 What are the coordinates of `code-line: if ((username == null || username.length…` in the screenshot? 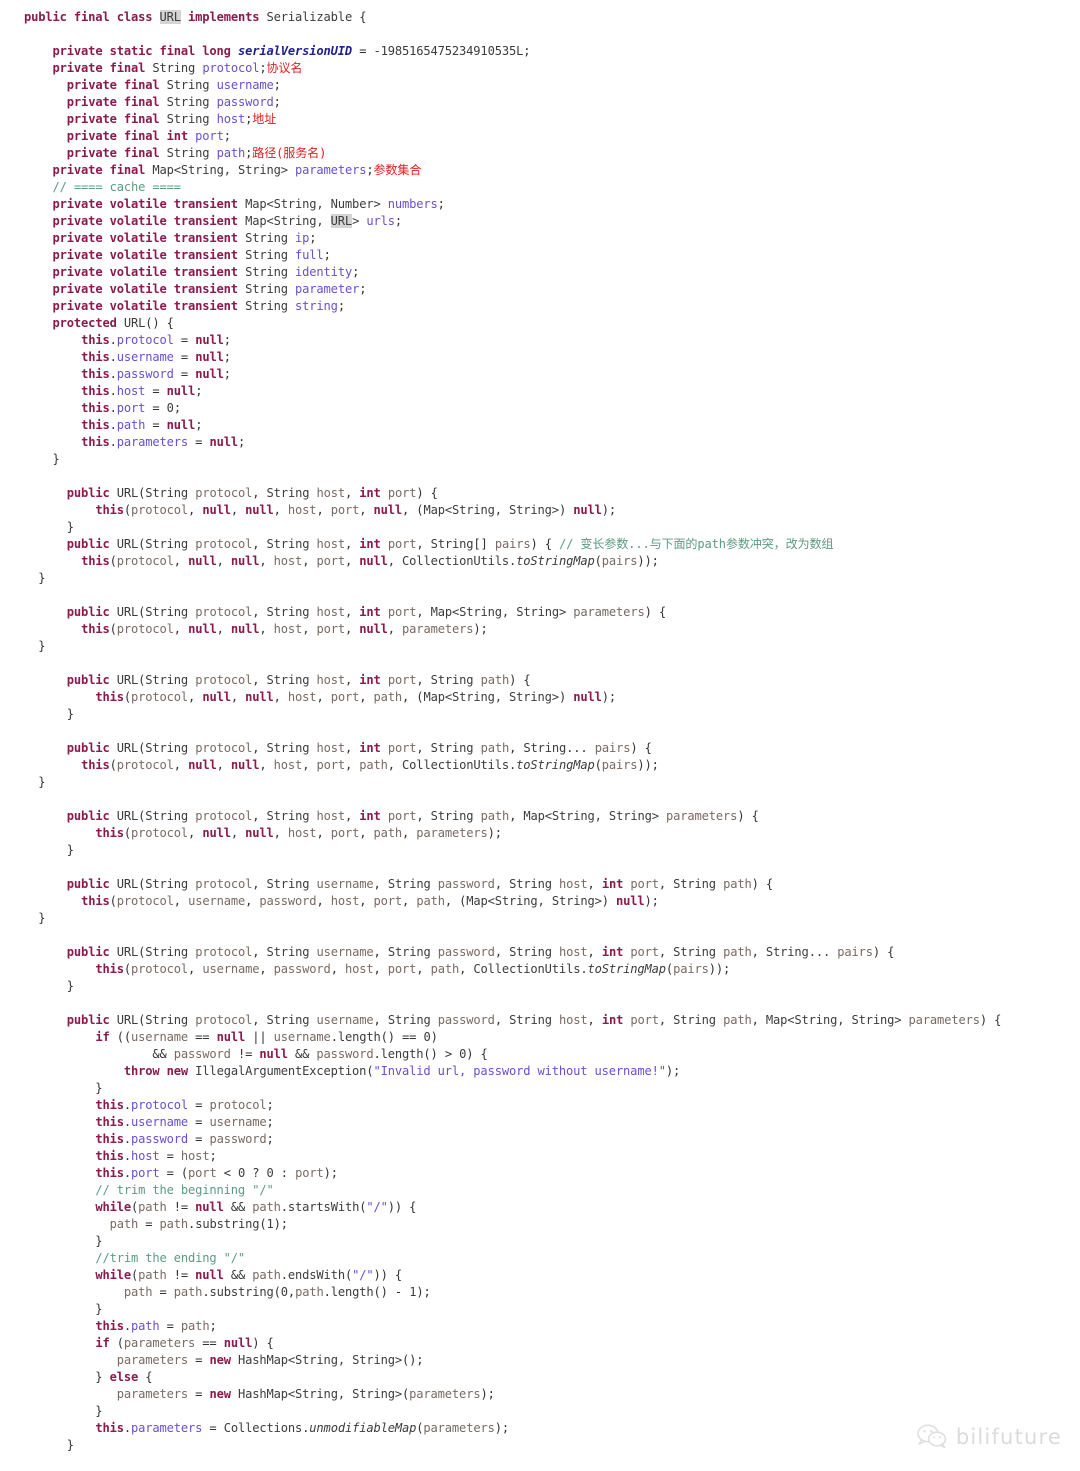 It's located at (266, 1037).